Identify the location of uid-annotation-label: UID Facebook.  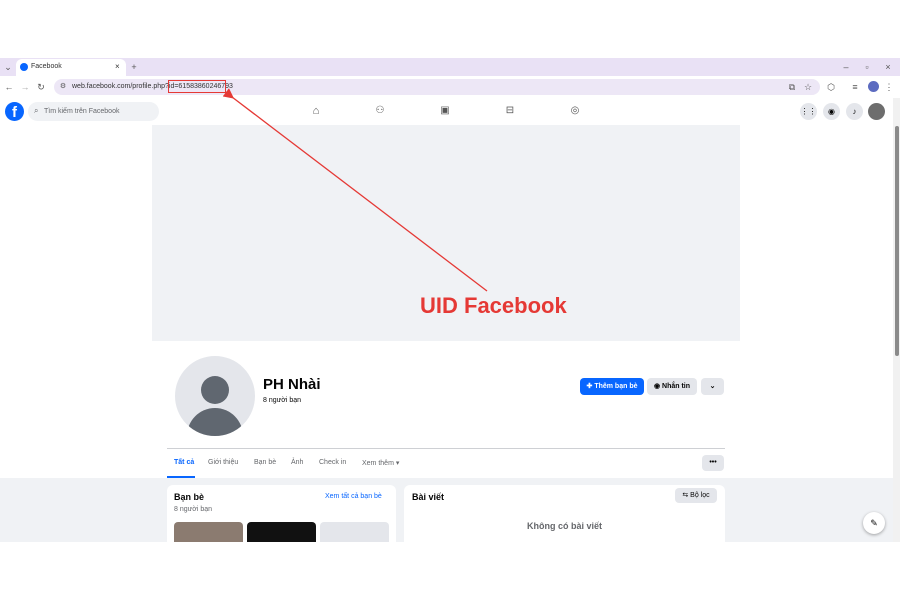
(493, 305).